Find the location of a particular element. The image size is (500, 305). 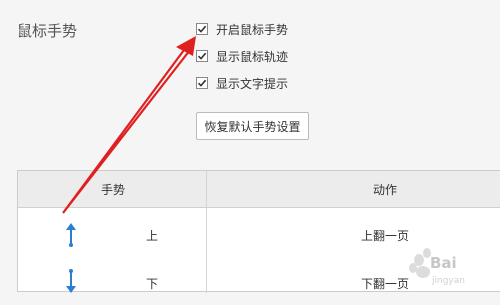

option-label: 显示鼠标轨迹 is located at coordinates (252, 56).